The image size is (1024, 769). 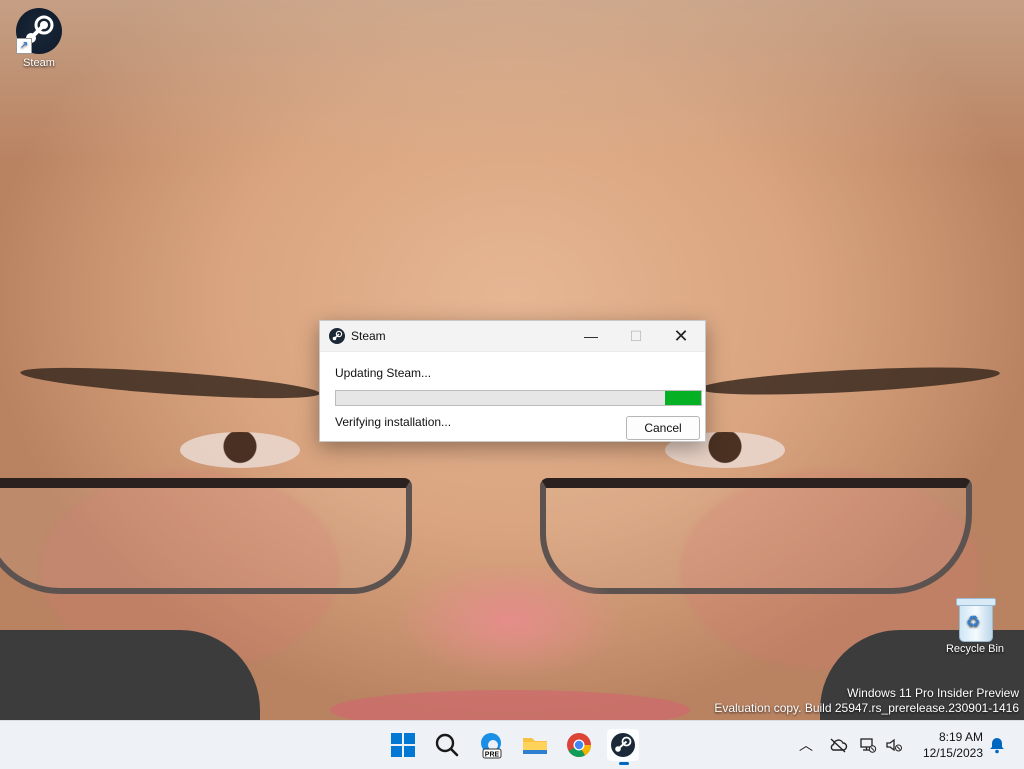 I want to click on search-button, so click(x=447, y=745).